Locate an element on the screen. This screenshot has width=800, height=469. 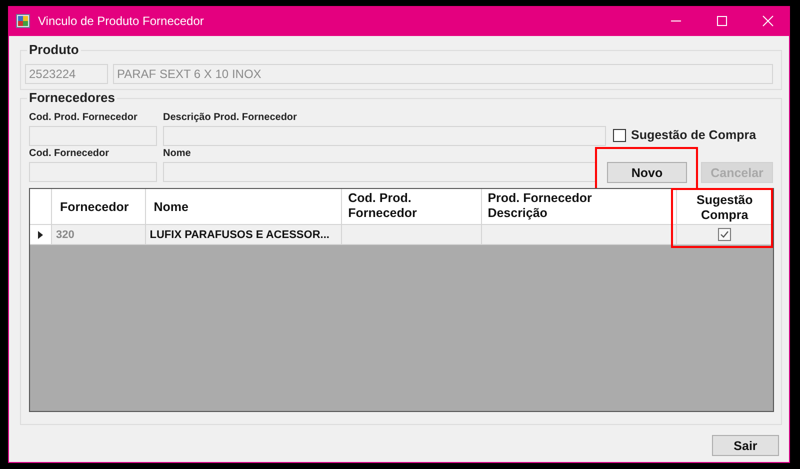
row-header is located at coordinates (41, 235).